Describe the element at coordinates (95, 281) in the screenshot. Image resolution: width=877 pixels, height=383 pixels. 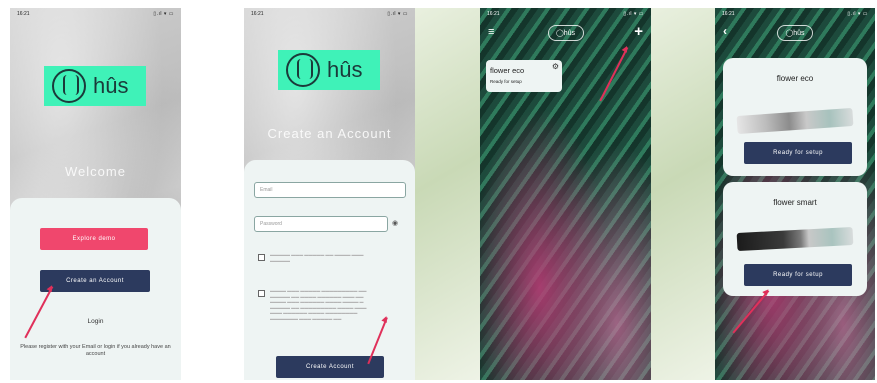
I see `create-account-button: Create an Account` at that location.